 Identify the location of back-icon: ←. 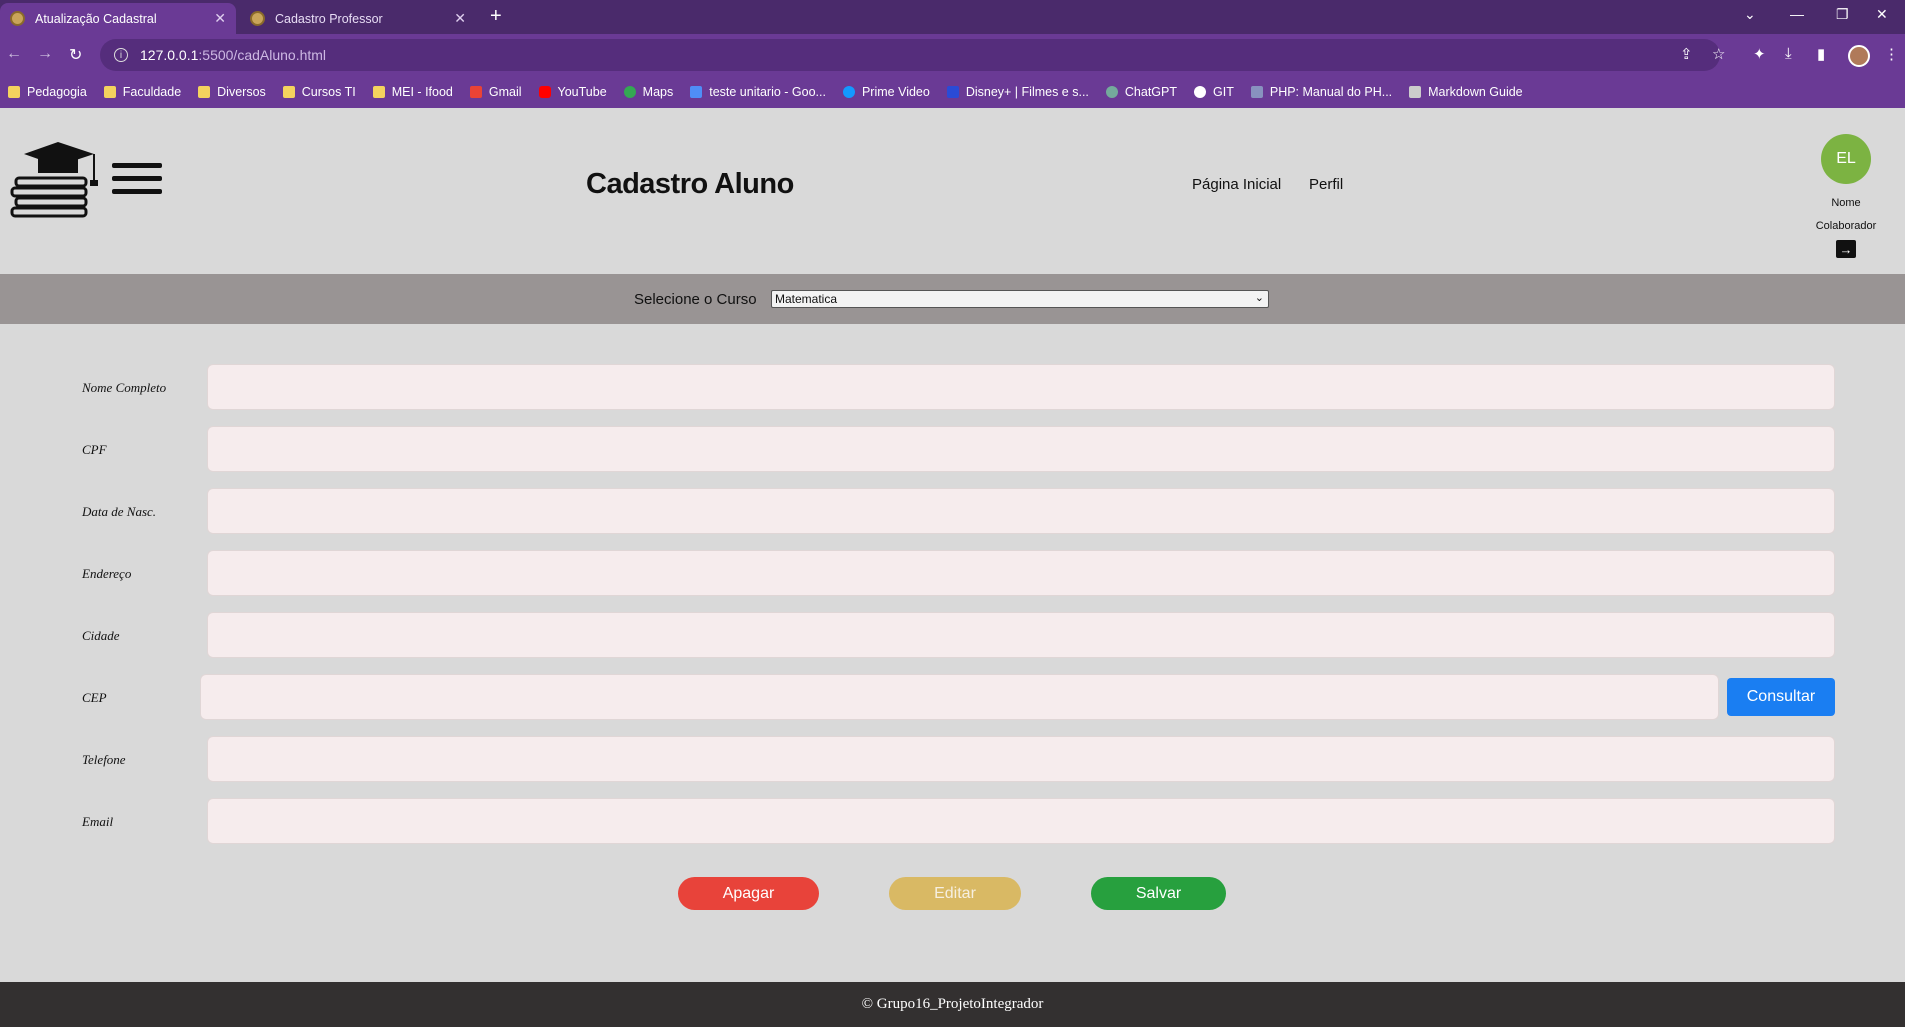
(14, 54).